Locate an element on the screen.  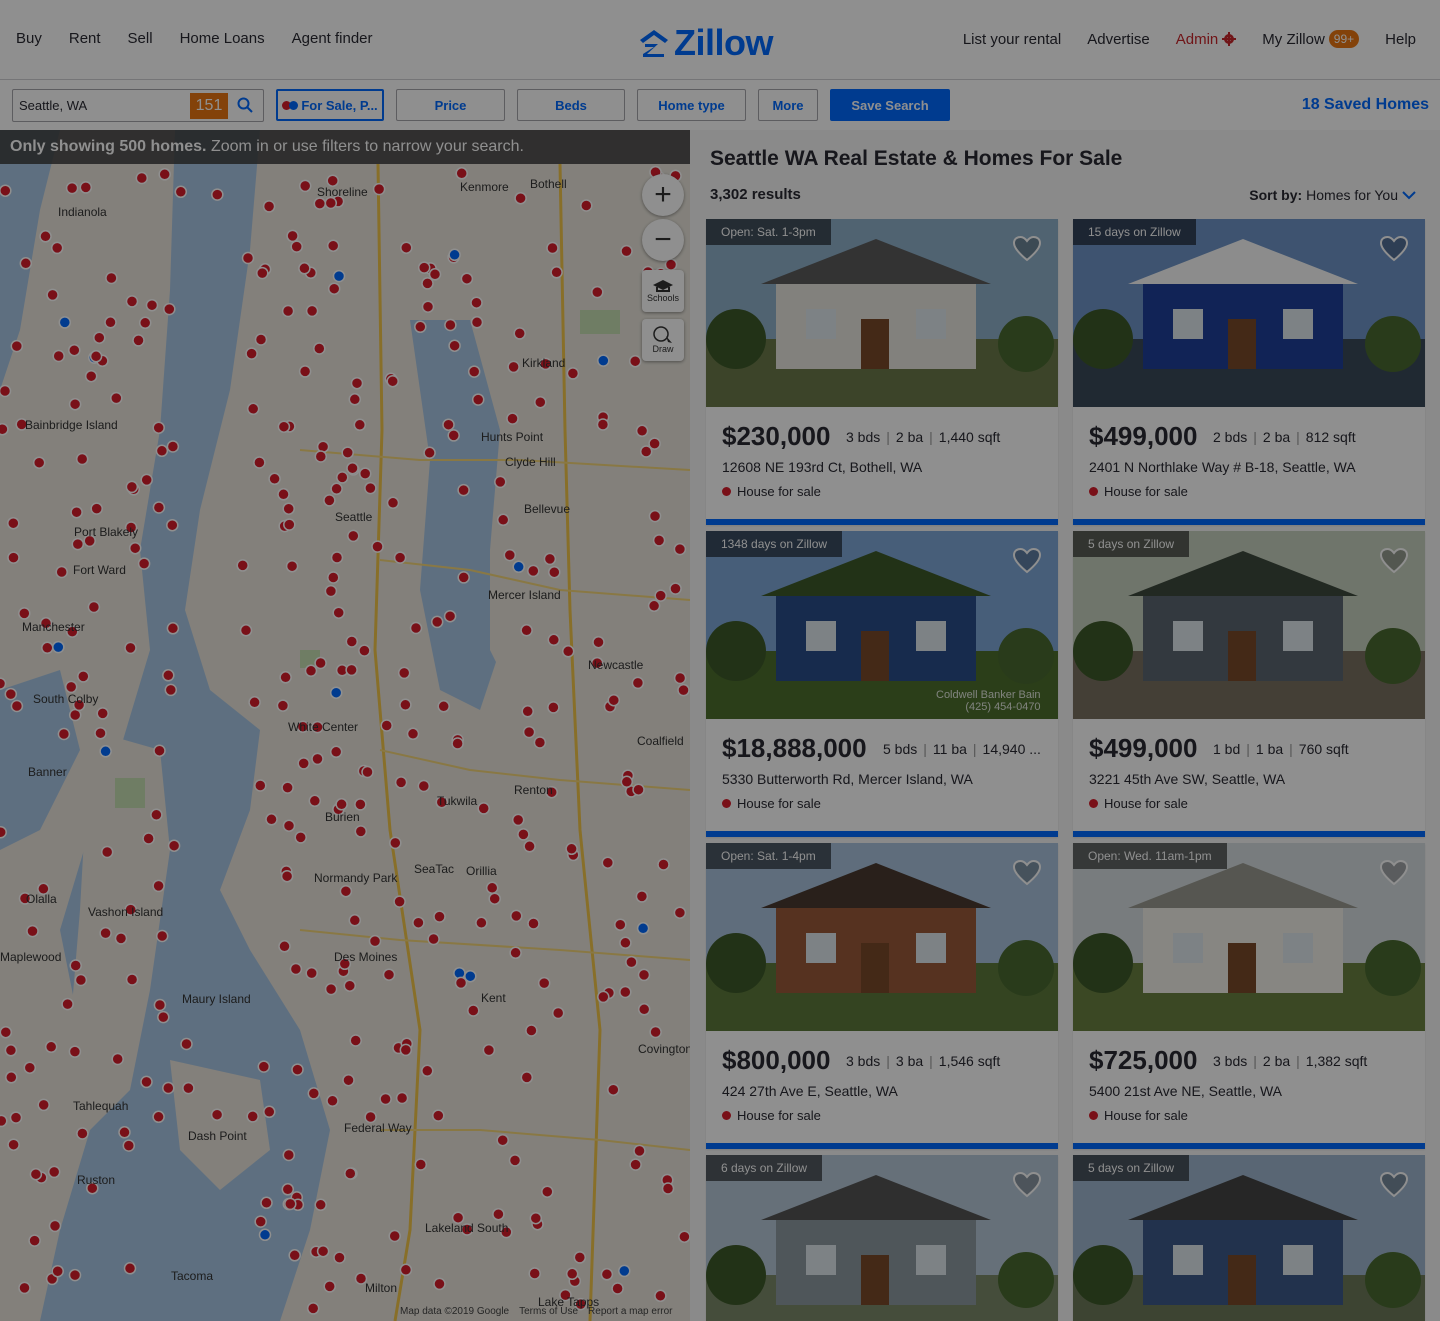
home-type-filter: Home type is located at coordinates (691, 105).